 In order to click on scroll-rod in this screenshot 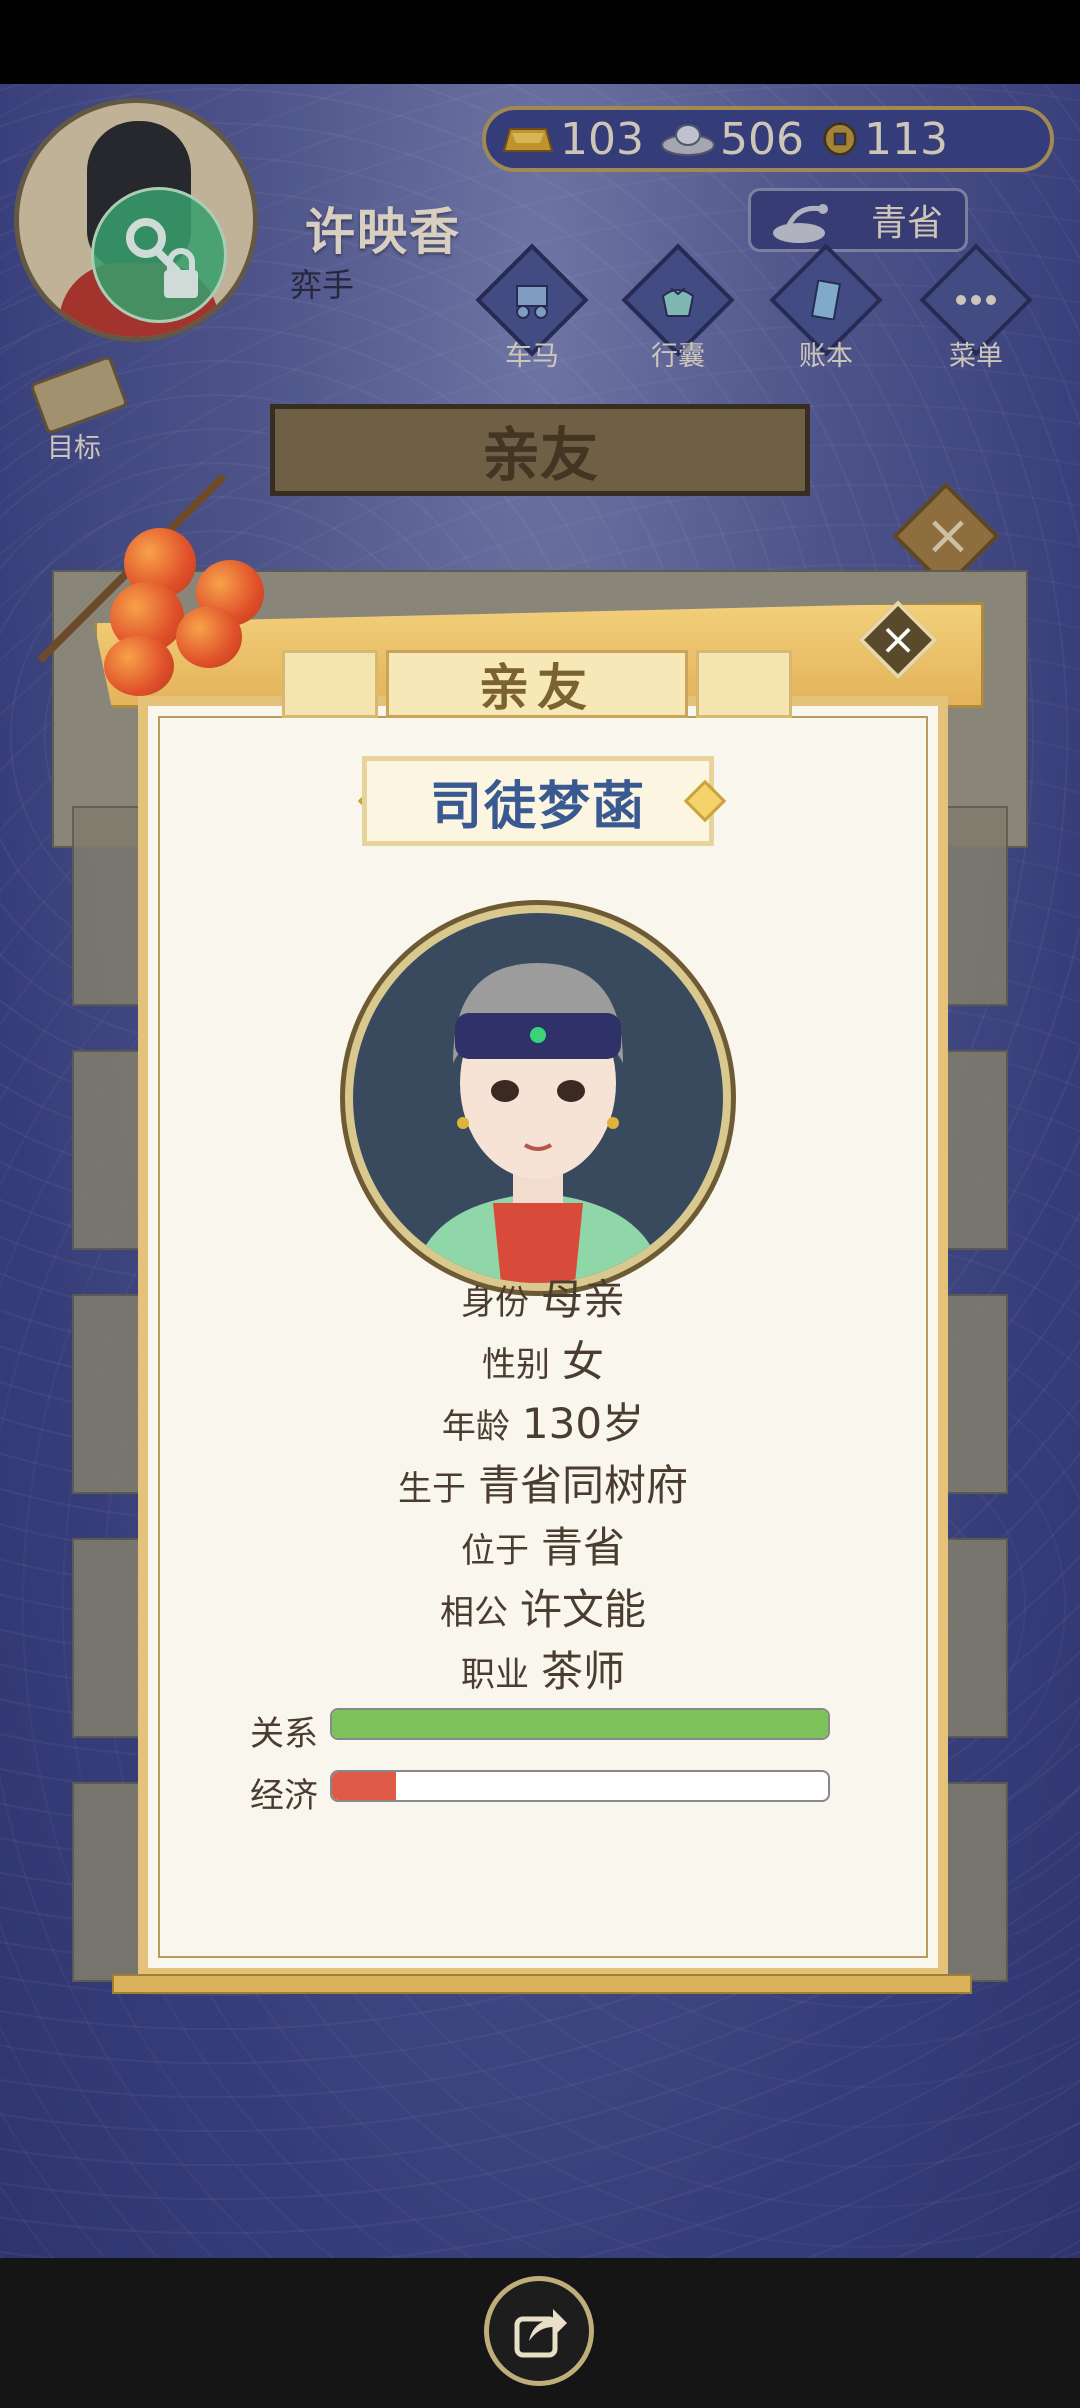, I will do `click(542, 1984)`.